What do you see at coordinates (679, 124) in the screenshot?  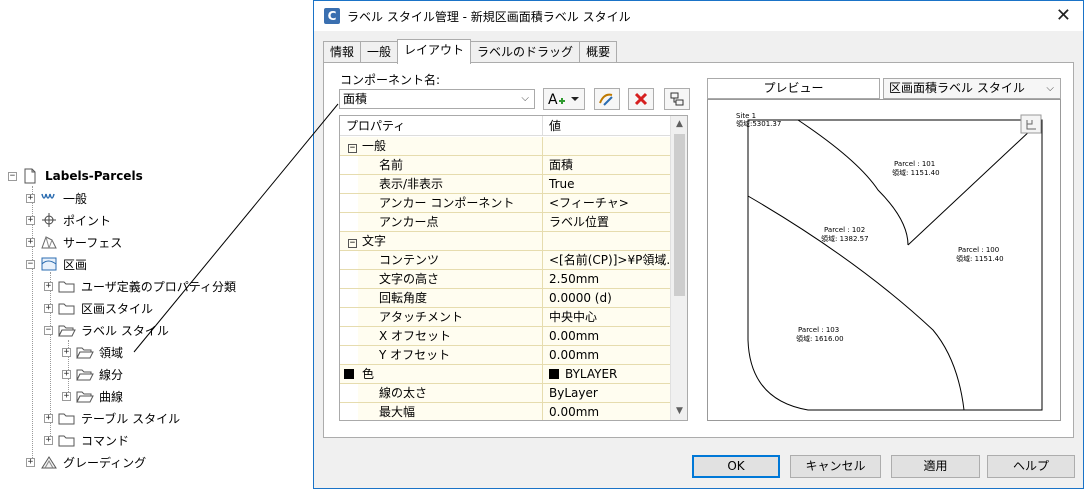 I see `scroll-up-icon: ▲` at bounding box center [679, 124].